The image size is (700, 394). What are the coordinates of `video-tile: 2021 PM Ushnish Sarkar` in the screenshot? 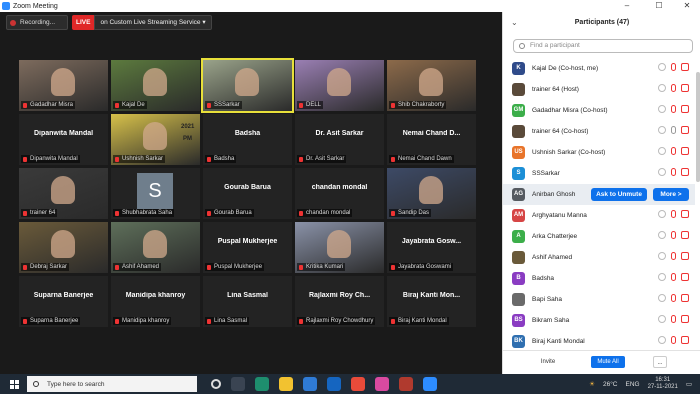 It's located at (155, 139).